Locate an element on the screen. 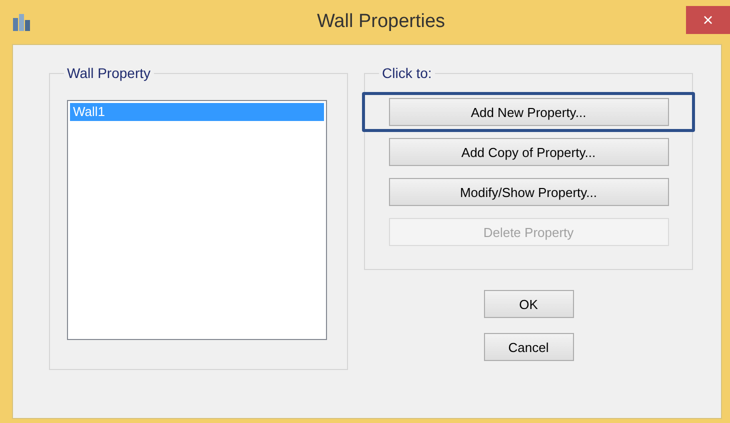  app-icon is located at coordinates (22, 22).